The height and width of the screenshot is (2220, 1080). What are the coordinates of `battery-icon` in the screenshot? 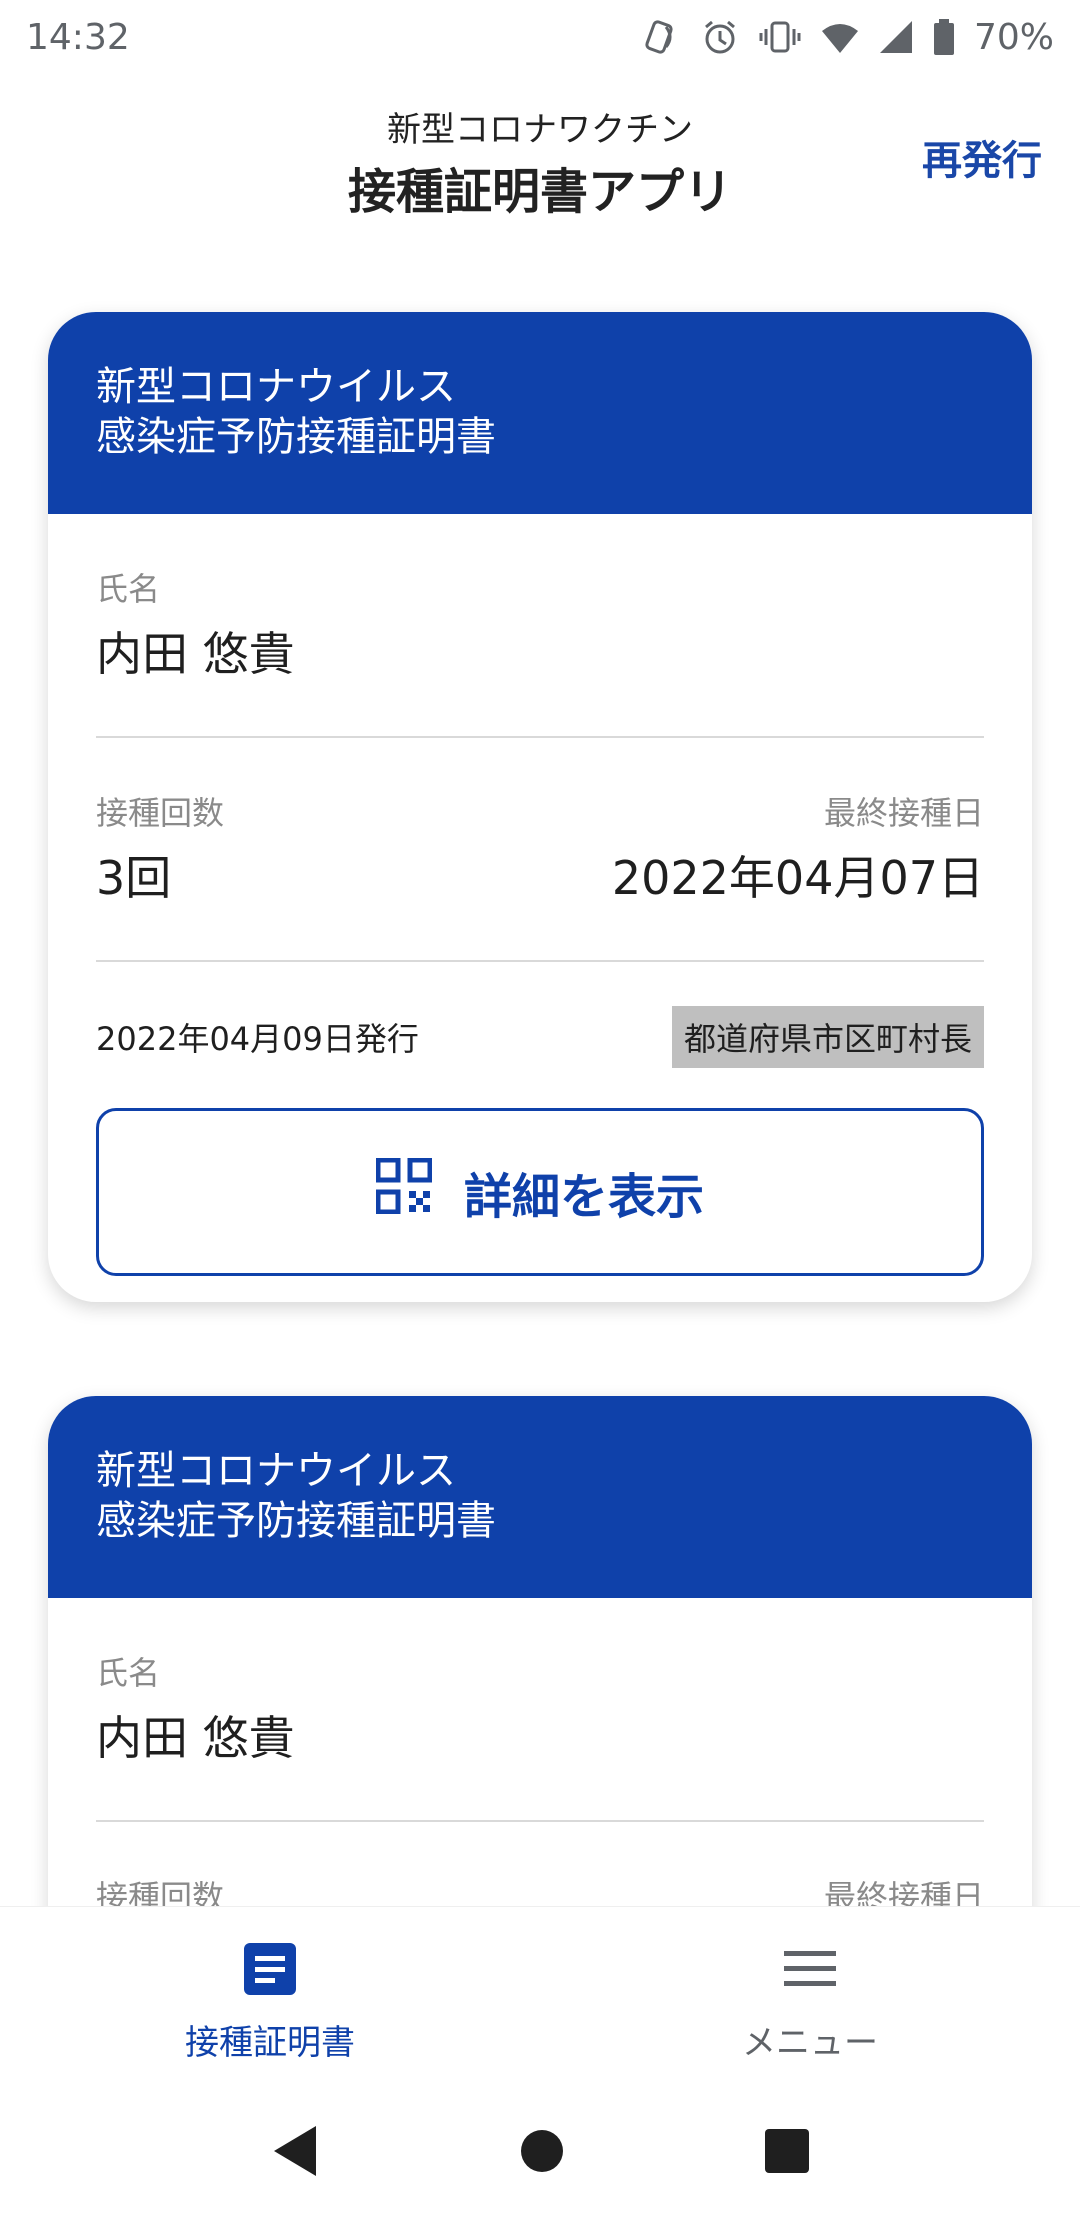 It's located at (944, 37).